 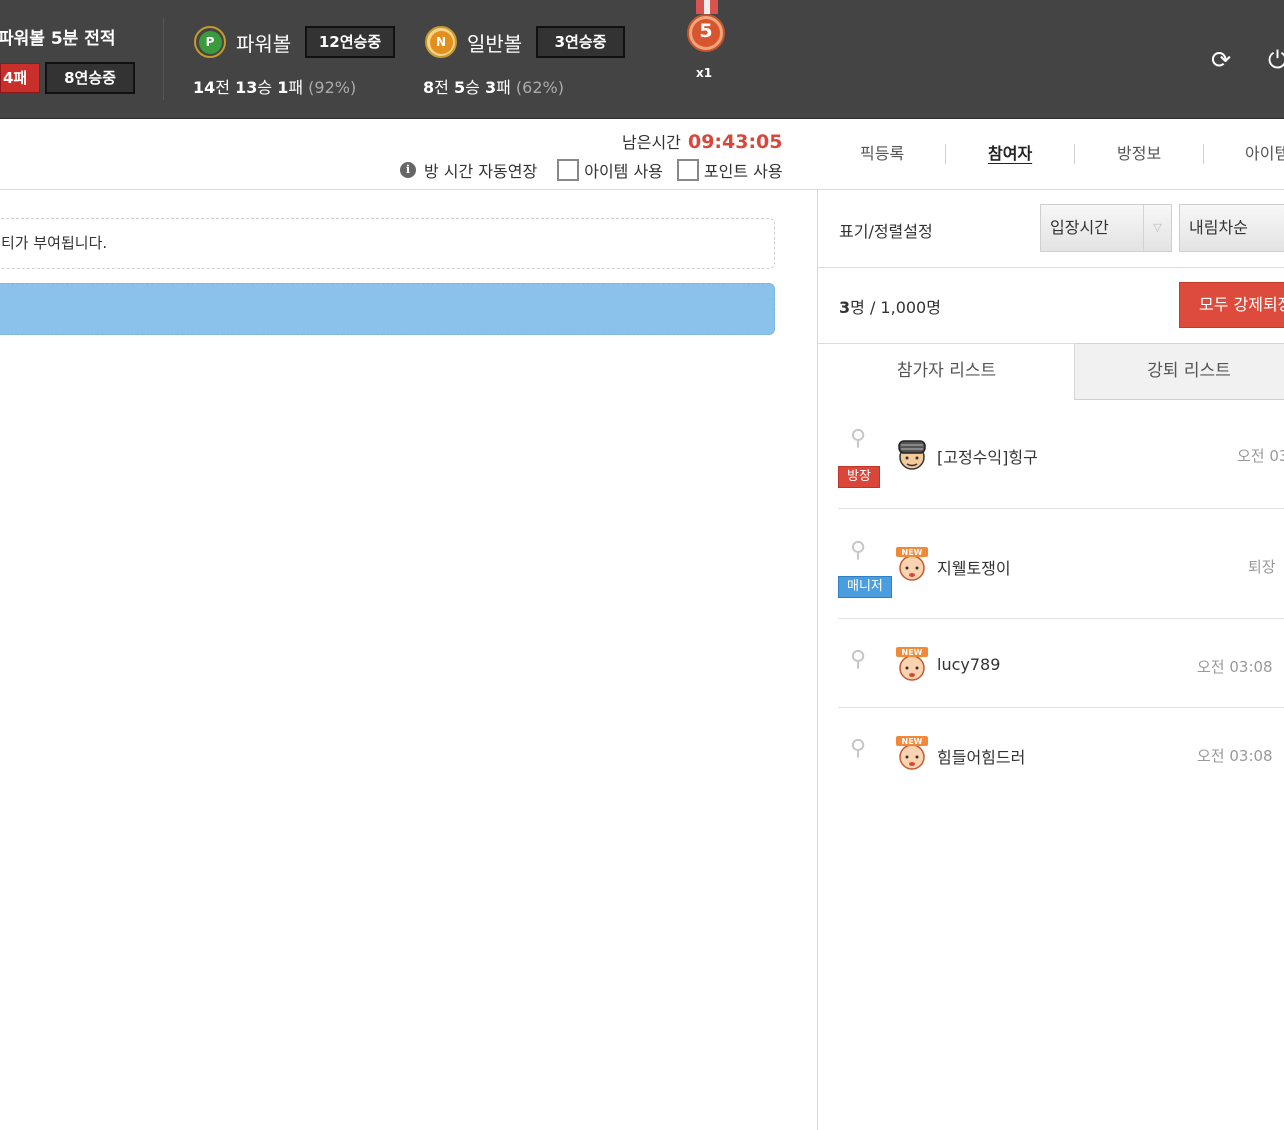 I want to click on participant-name: 지웰토쟁이, so click(x=974, y=568).